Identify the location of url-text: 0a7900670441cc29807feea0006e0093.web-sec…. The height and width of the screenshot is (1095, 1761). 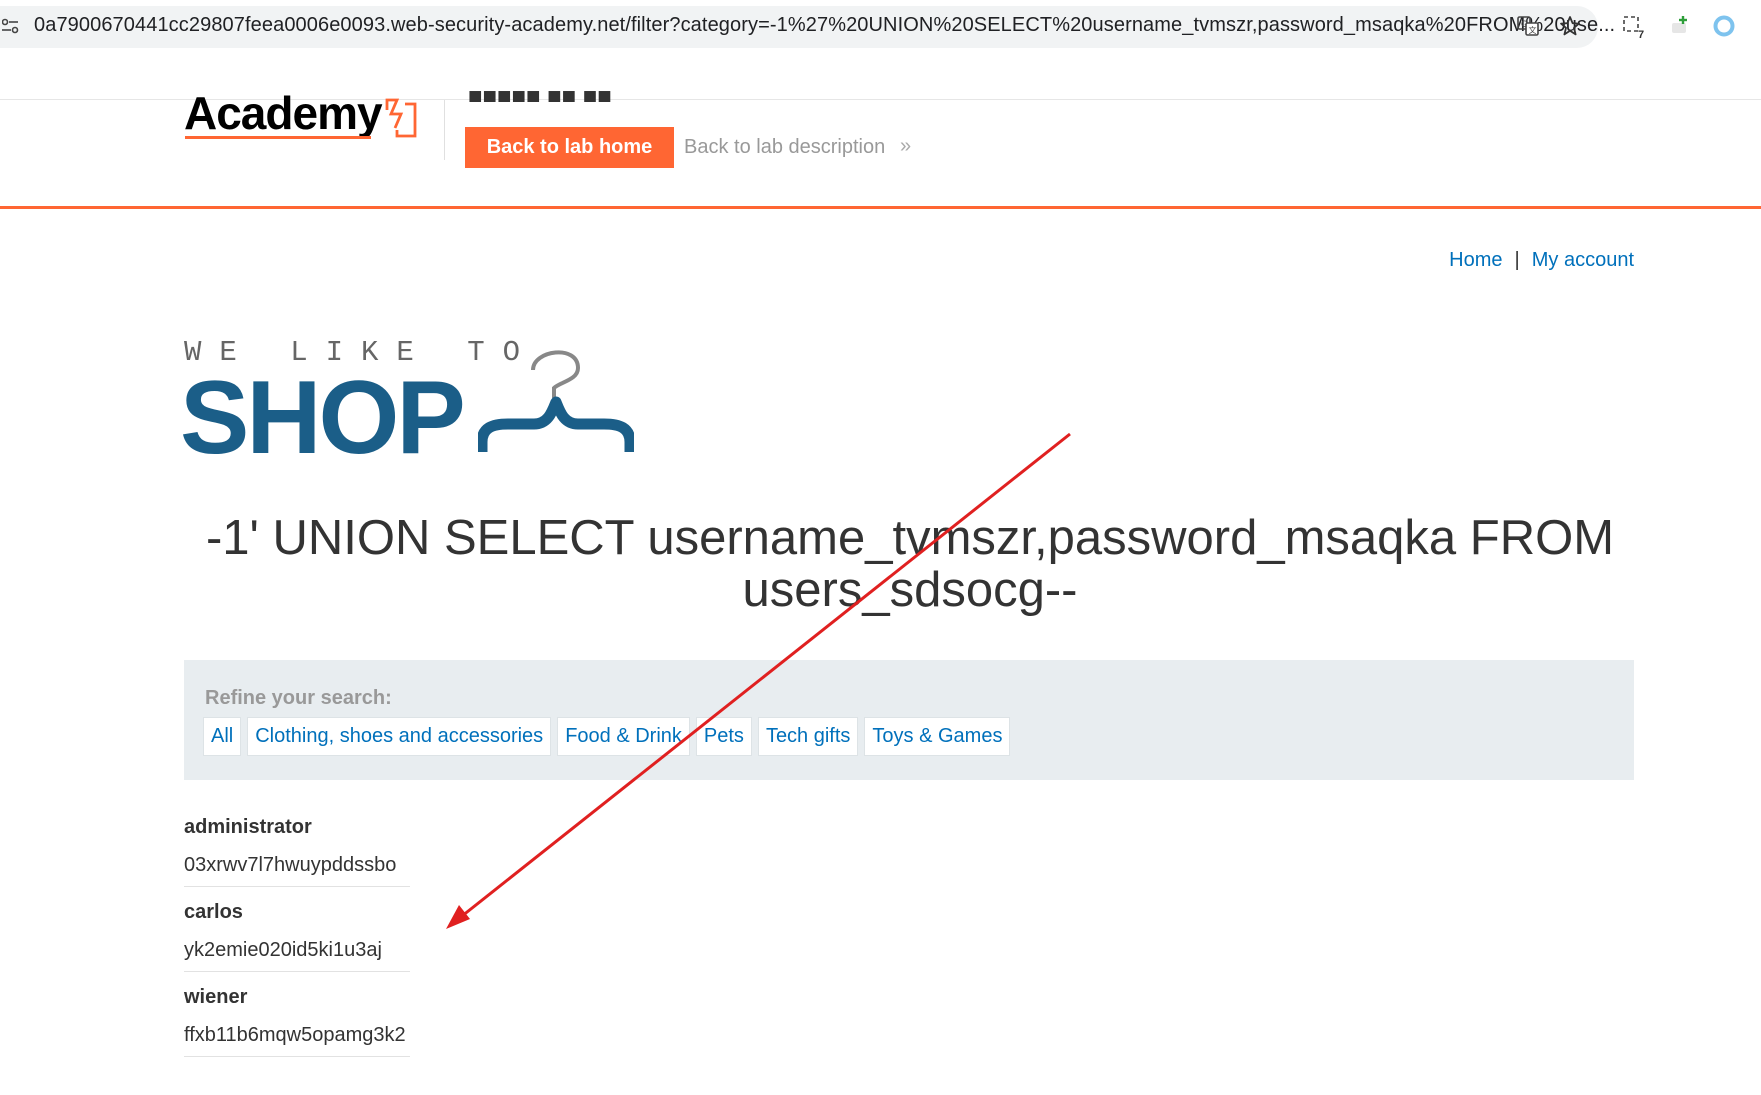
(824, 25).